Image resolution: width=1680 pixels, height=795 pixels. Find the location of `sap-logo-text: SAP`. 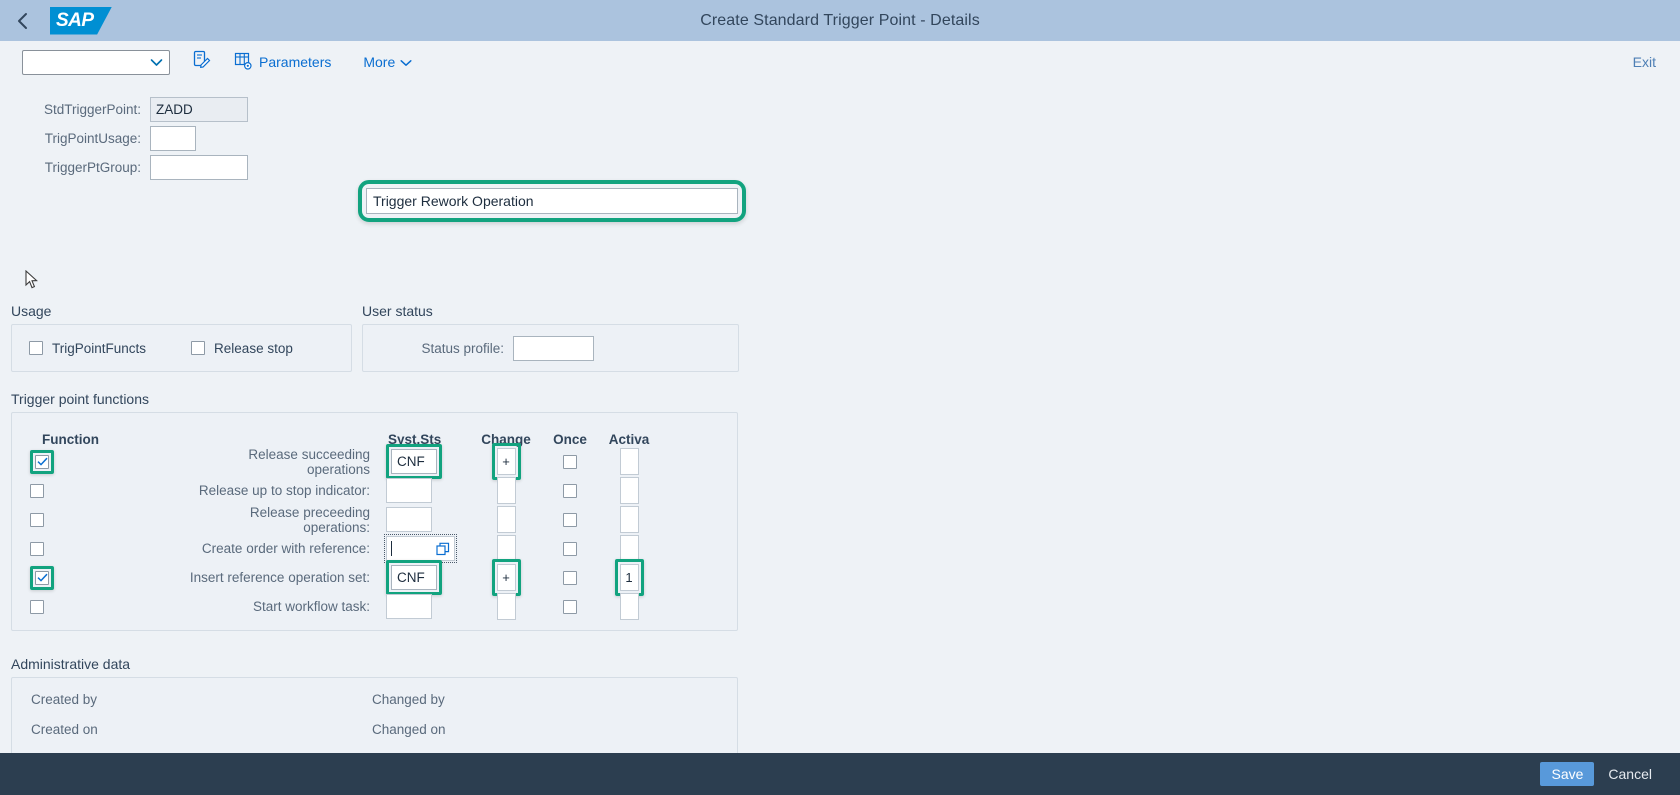

sap-logo-text: SAP is located at coordinates (75, 20).